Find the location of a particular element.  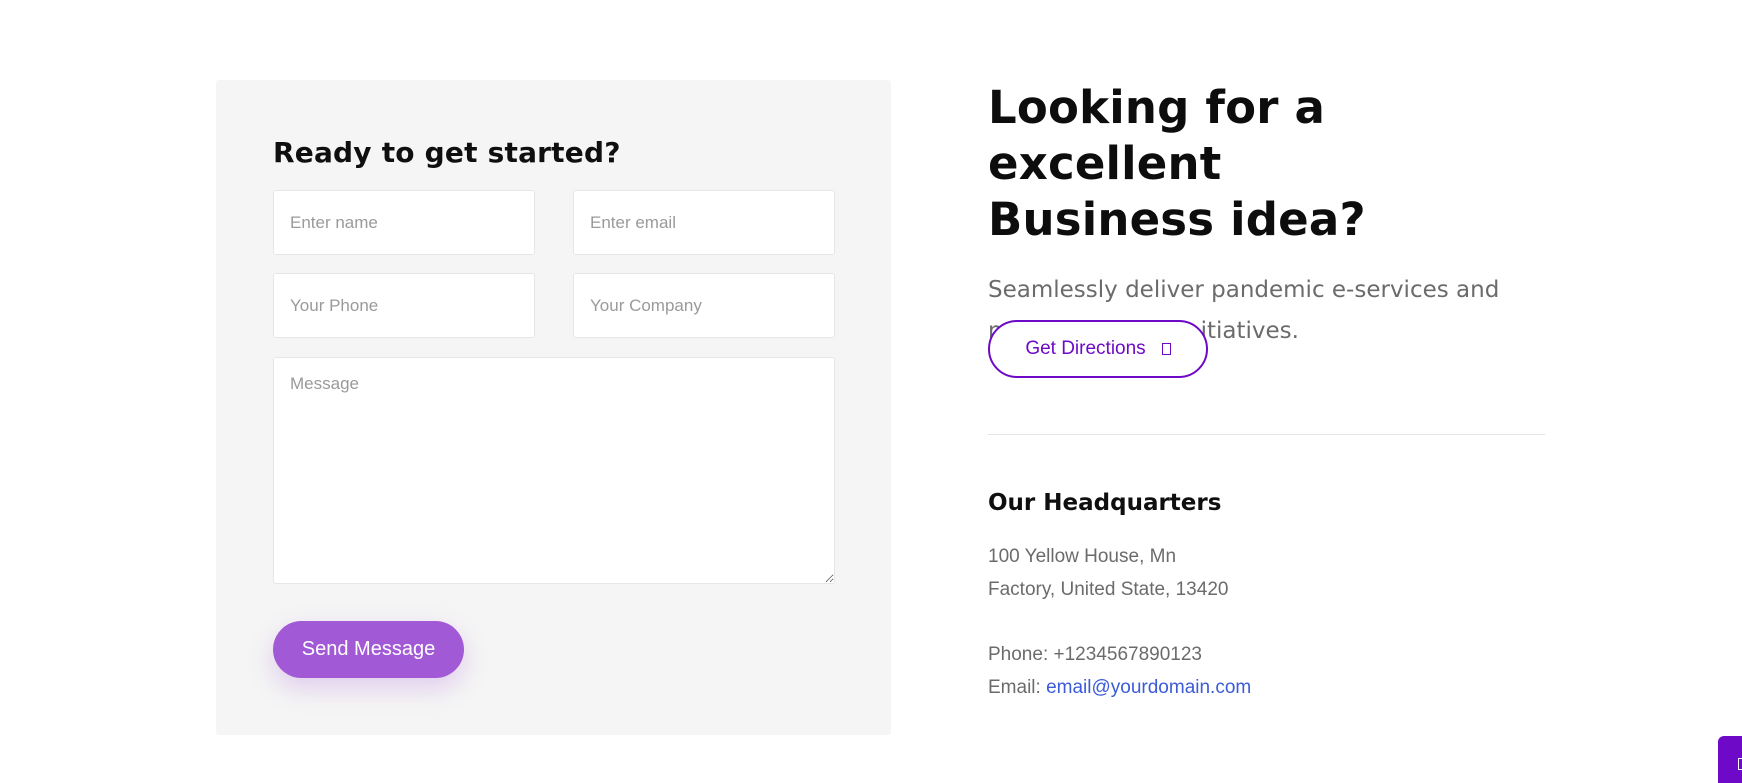

email-input is located at coordinates (704, 222).